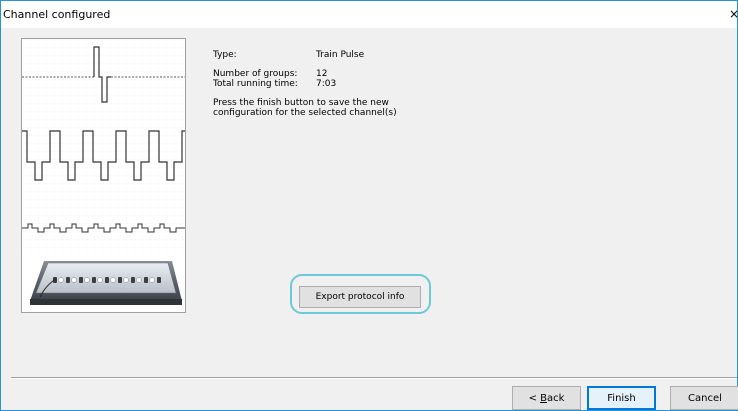  Describe the element at coordinates (255, 74) in the screenshot. I see `groups-label: Number of groups:` at that location.